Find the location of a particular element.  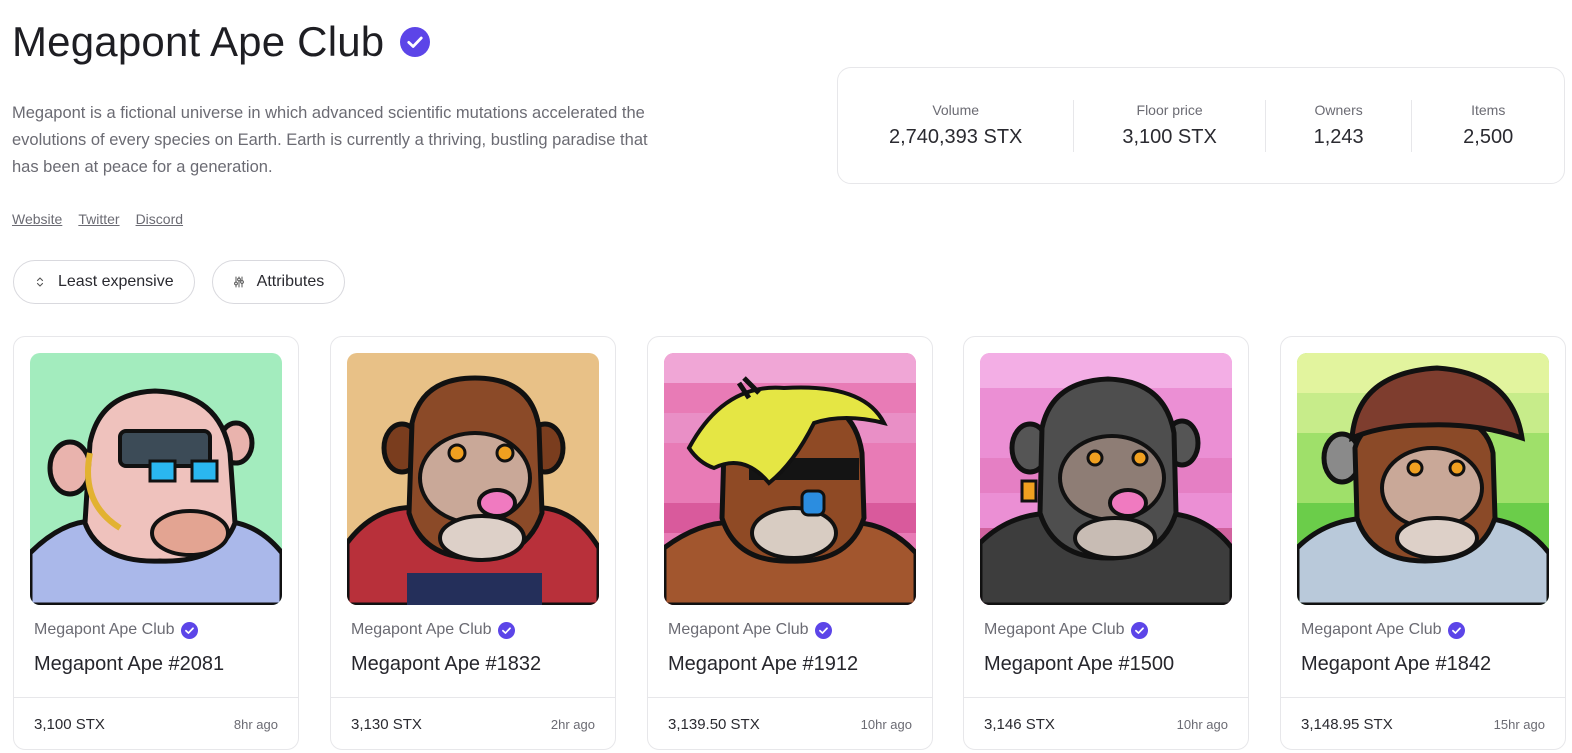

stat-value: 3,100 STX is located at coordinates (1169, 137).